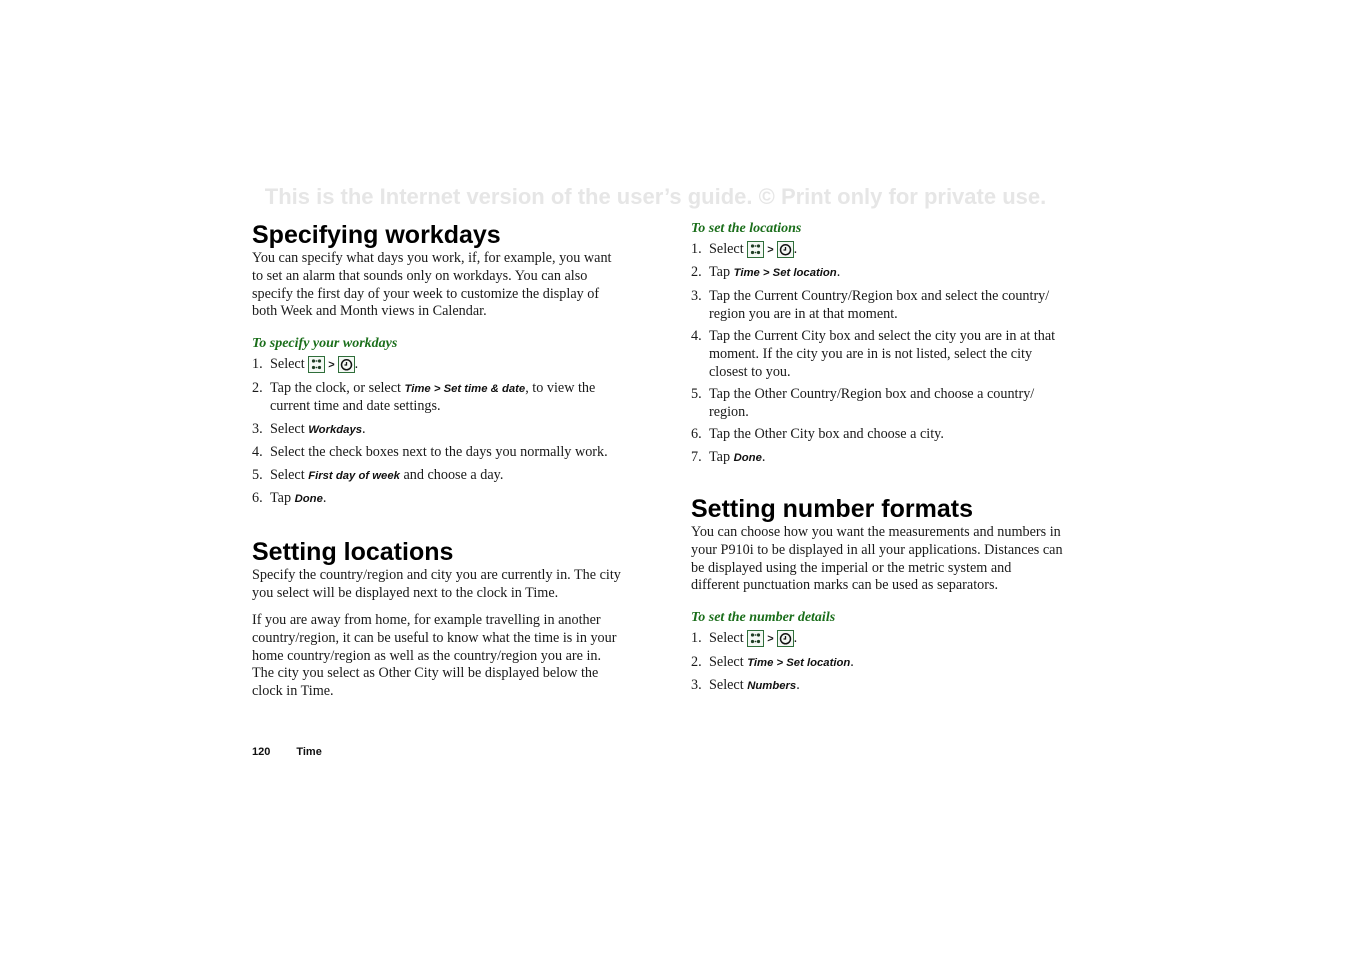 The height and width of the screenshot is (954, 1351). Describe the element at coordinates (335, 429) in the screenshot. I see `ui-command-label: Workdays` at that location.